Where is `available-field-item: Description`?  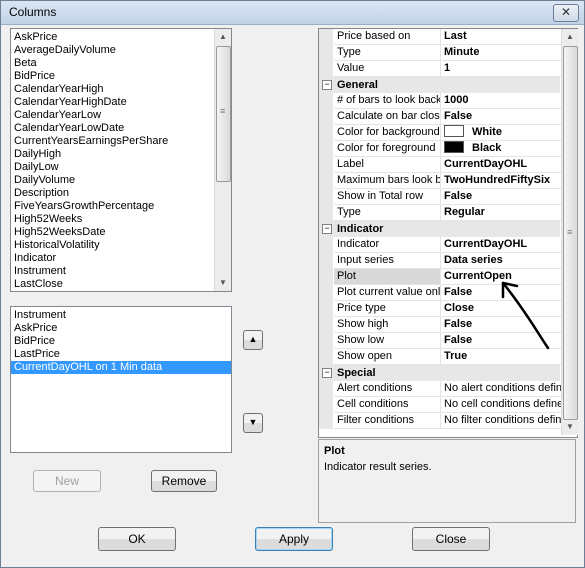
available-field-item: Description is located at coordinates (112, 193).